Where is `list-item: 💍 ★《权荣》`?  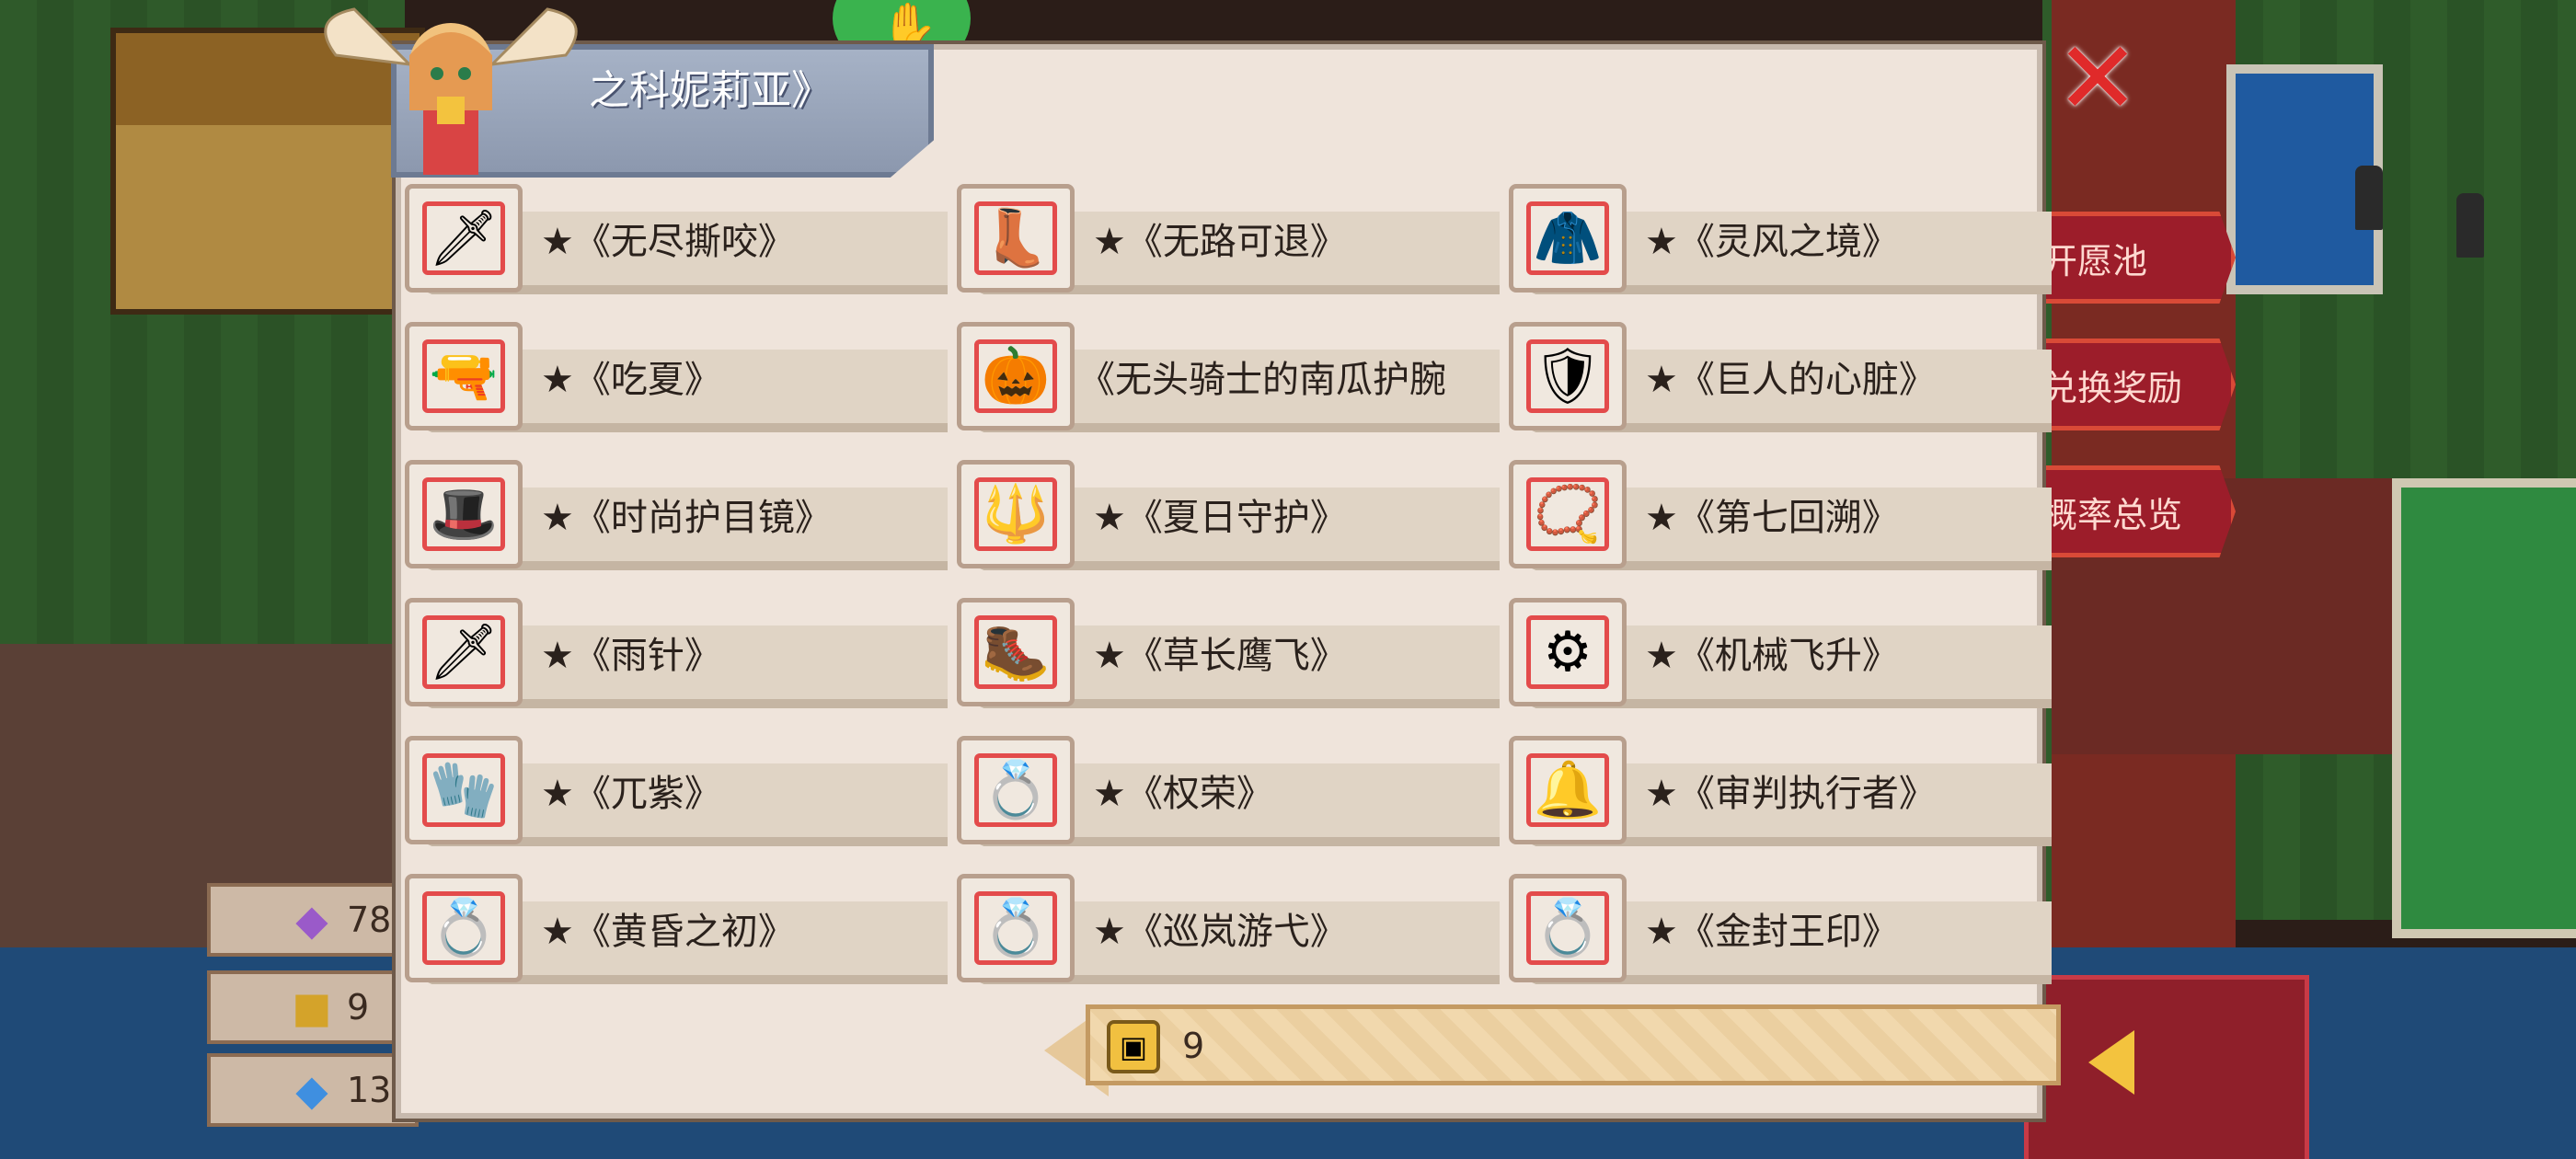
list-item: 💍 ★《权荣》 is located at coordinates (1228, 795).